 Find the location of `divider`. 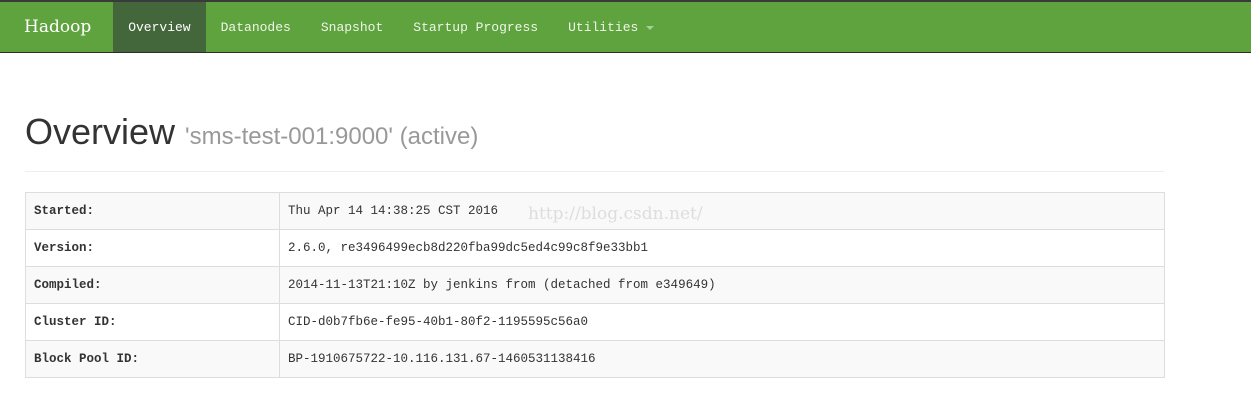

divider is located at coordinates (594, 171).